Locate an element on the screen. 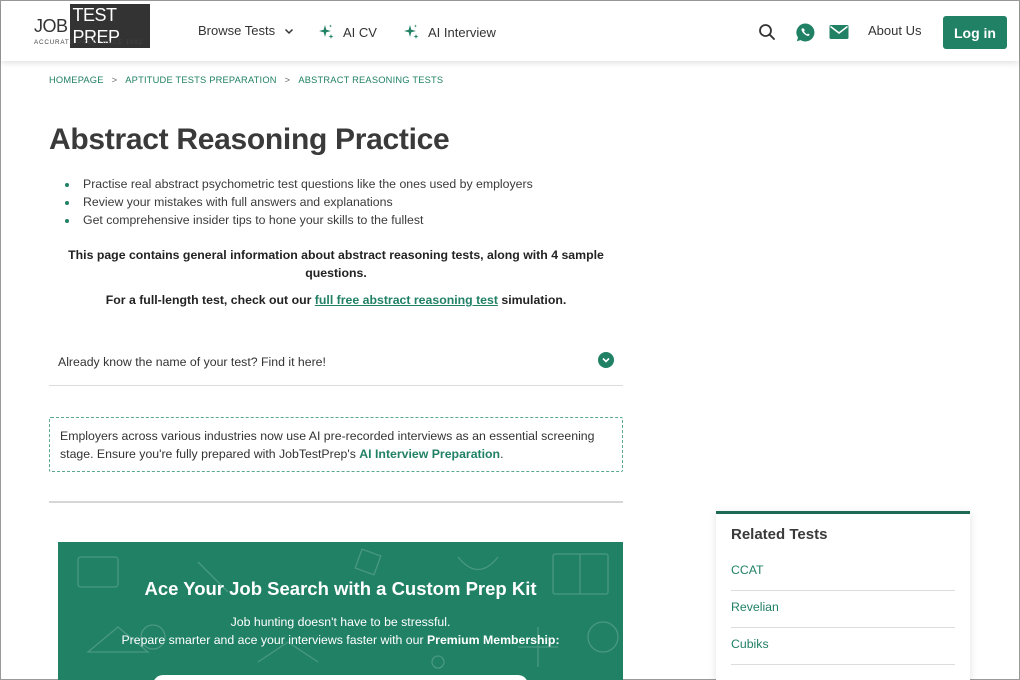  related-test-cubiks: Cubiks is located at coordinates (843, 646).